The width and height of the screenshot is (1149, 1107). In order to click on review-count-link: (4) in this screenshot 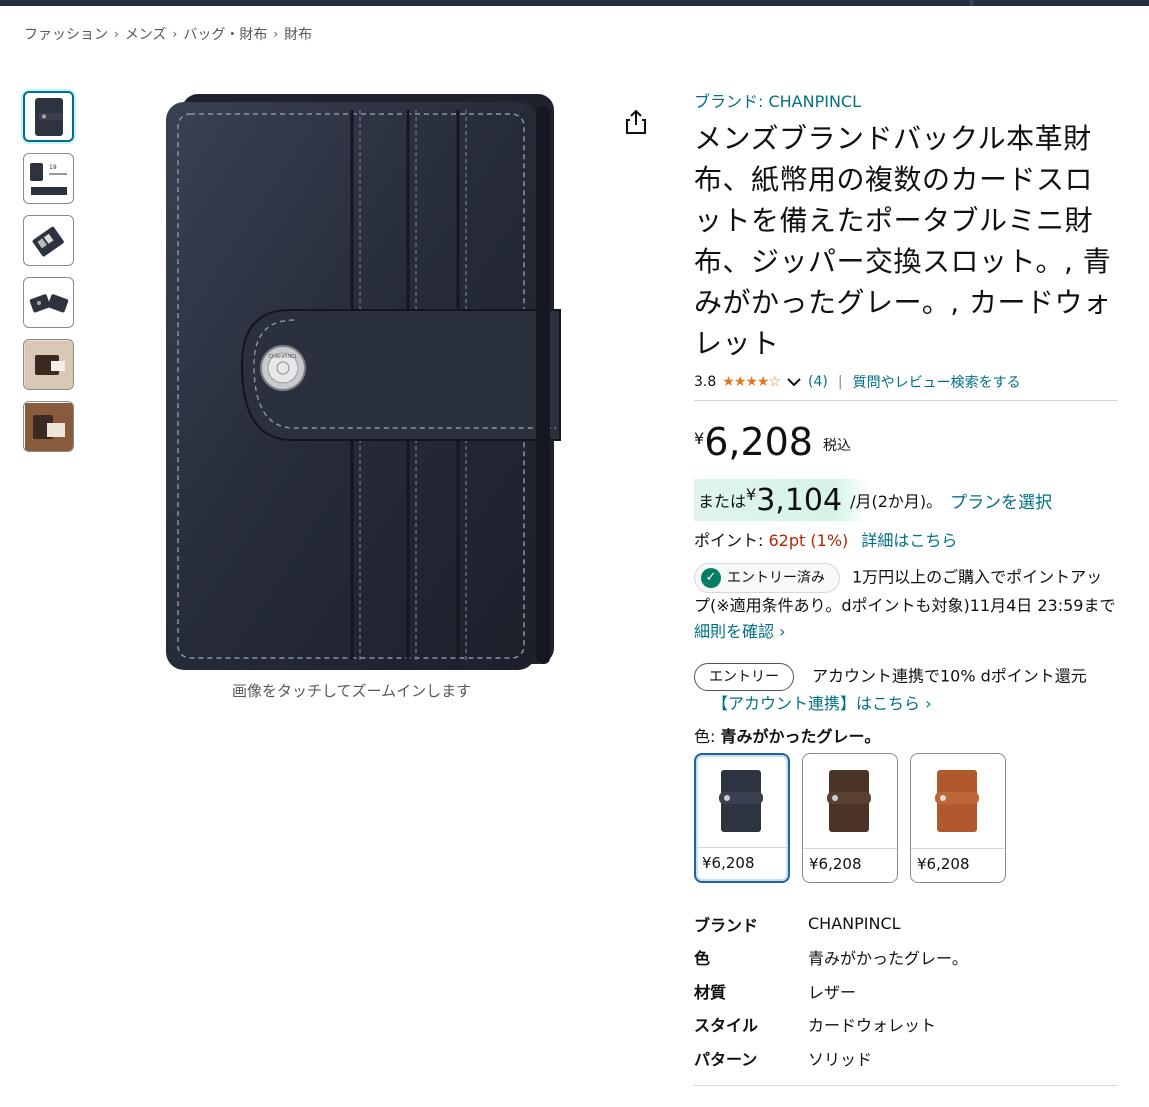, I will do `click(818, 382)`.